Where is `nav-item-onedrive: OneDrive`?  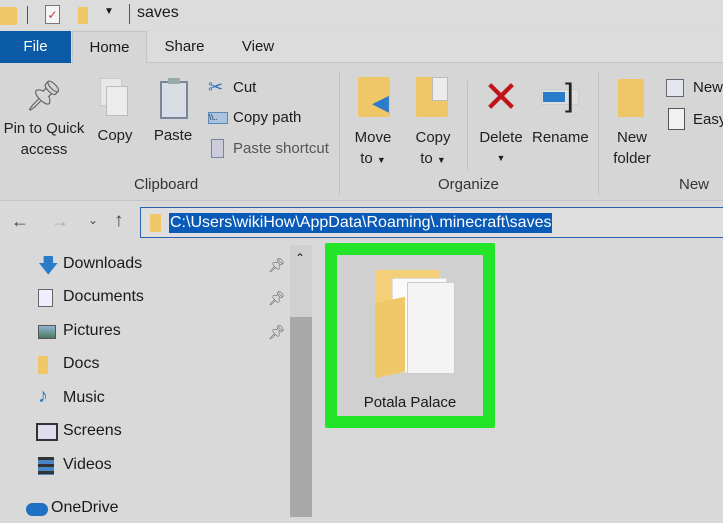 nav-item-onedrive: OneDrive is located at coordinates (151, 509).